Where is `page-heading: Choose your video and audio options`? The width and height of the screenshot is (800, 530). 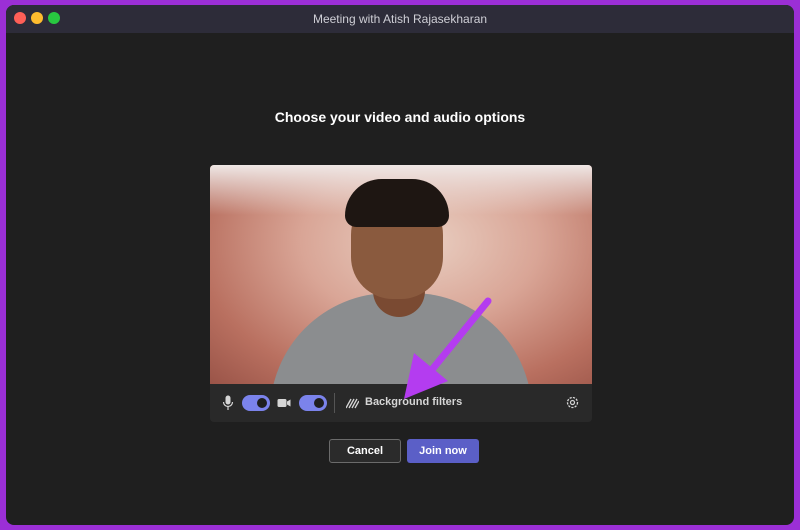
page-heading: Choose your video and audio options is located at coordinates (400, 117).